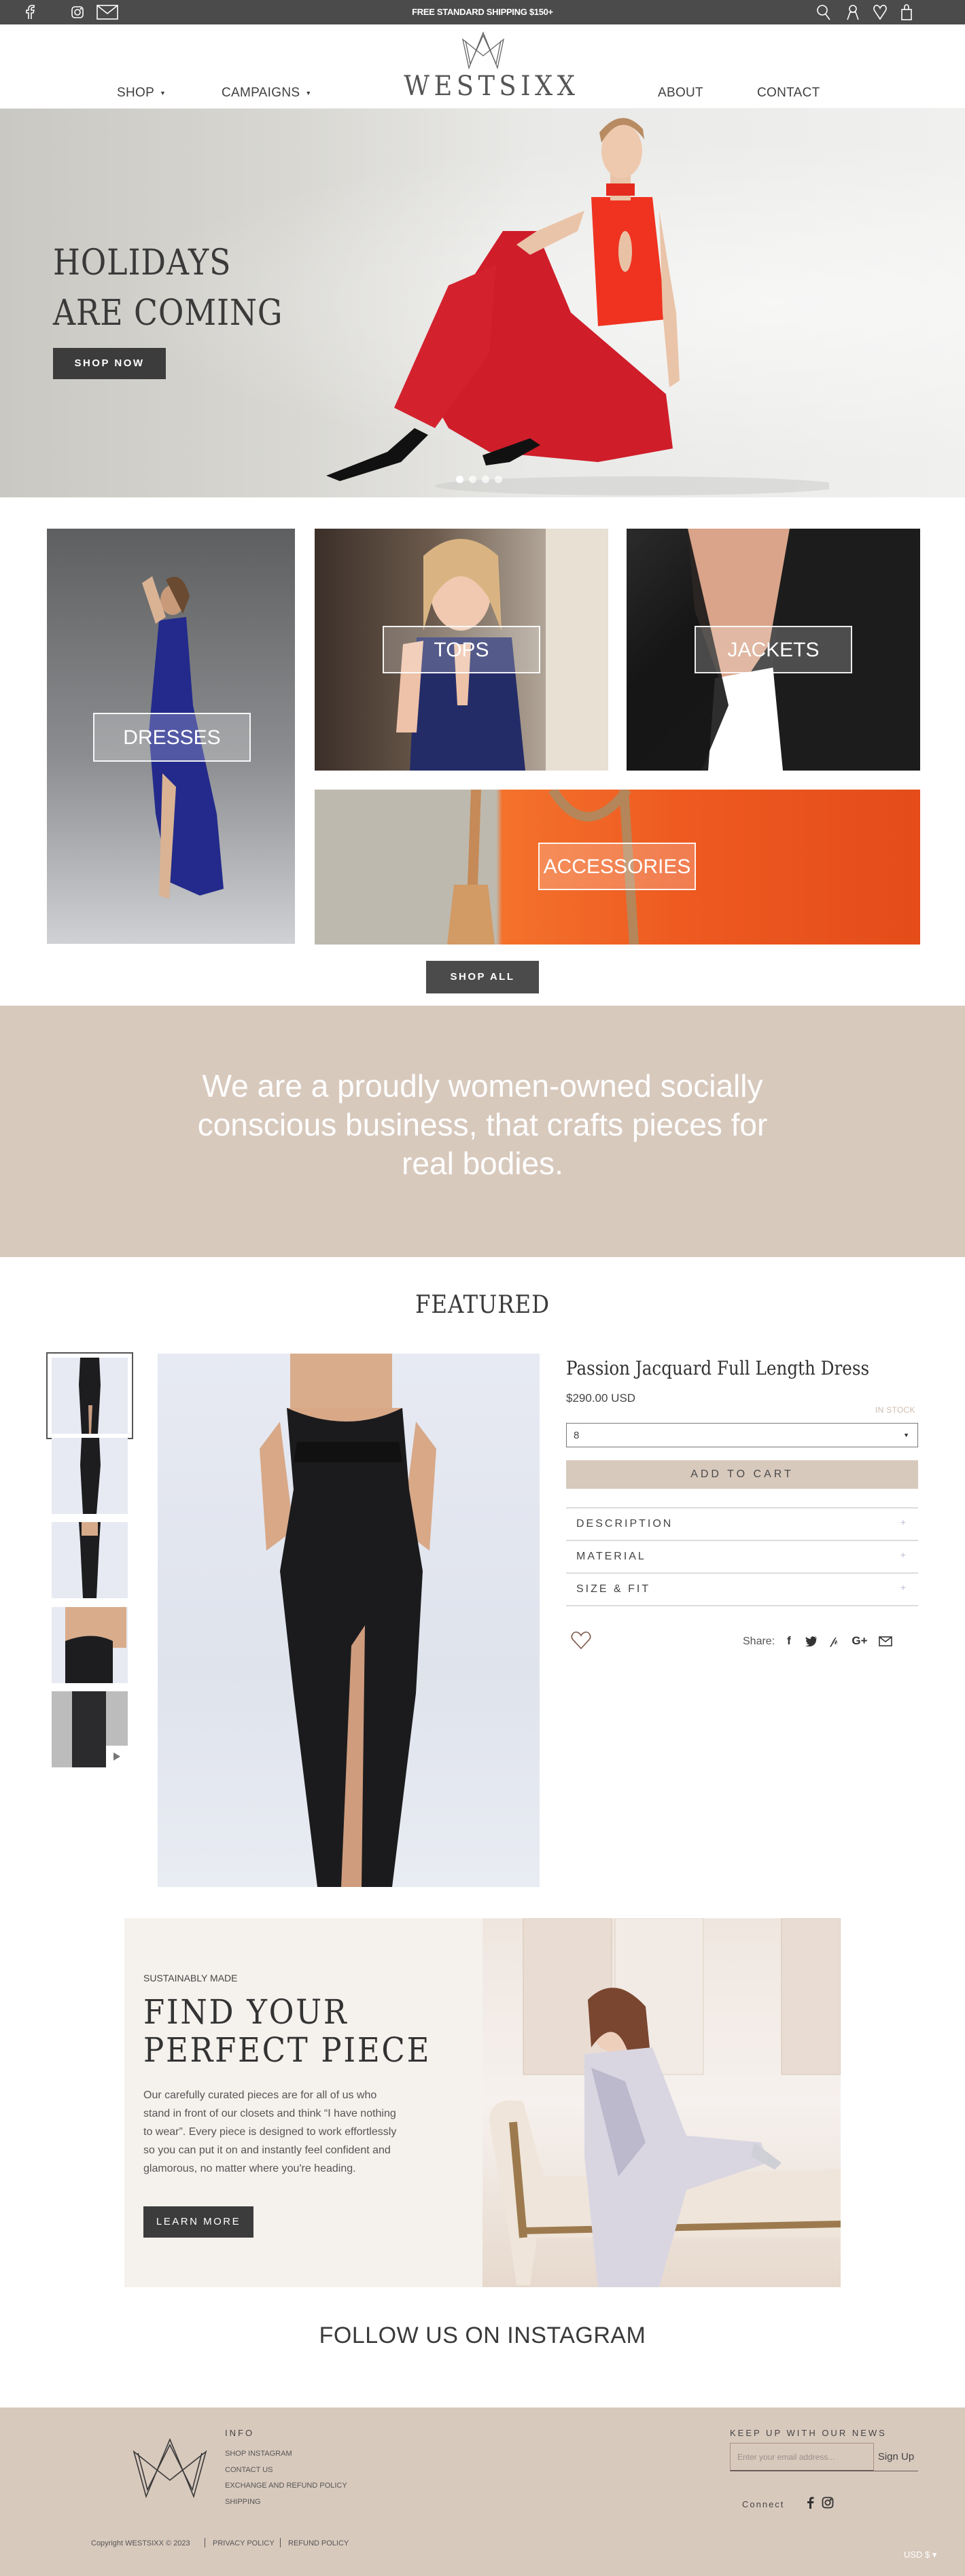 The width and height of the screenshot is (965, 2576). What do you see at coordinates (483, 50) in the screenshot?
I see `crown-logo-icon` at bounding box center [483, 50].